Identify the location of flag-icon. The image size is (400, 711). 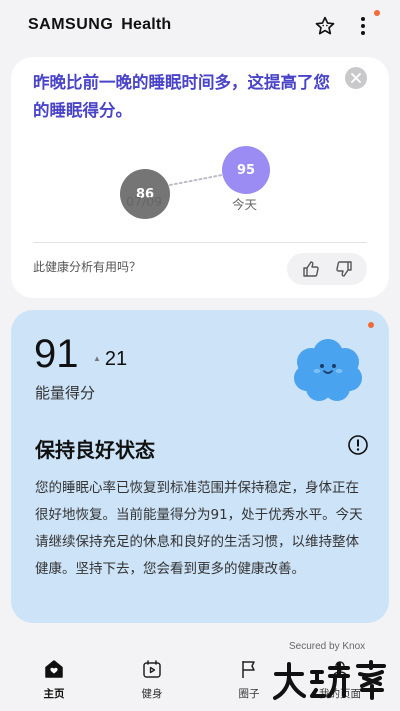
(248, 669).